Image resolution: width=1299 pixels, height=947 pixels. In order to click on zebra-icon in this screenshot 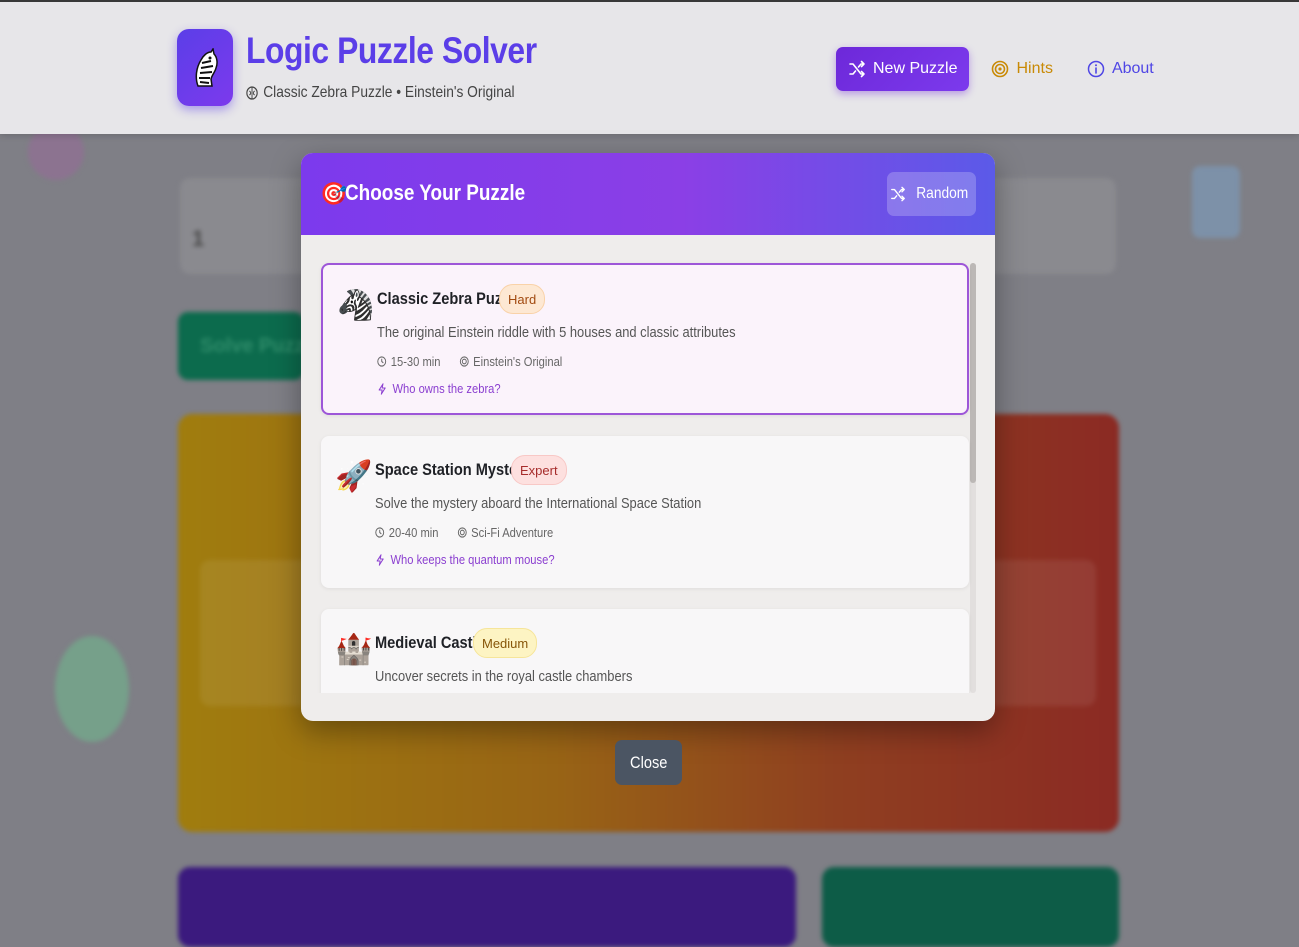, I will do `click(206, 67)`.